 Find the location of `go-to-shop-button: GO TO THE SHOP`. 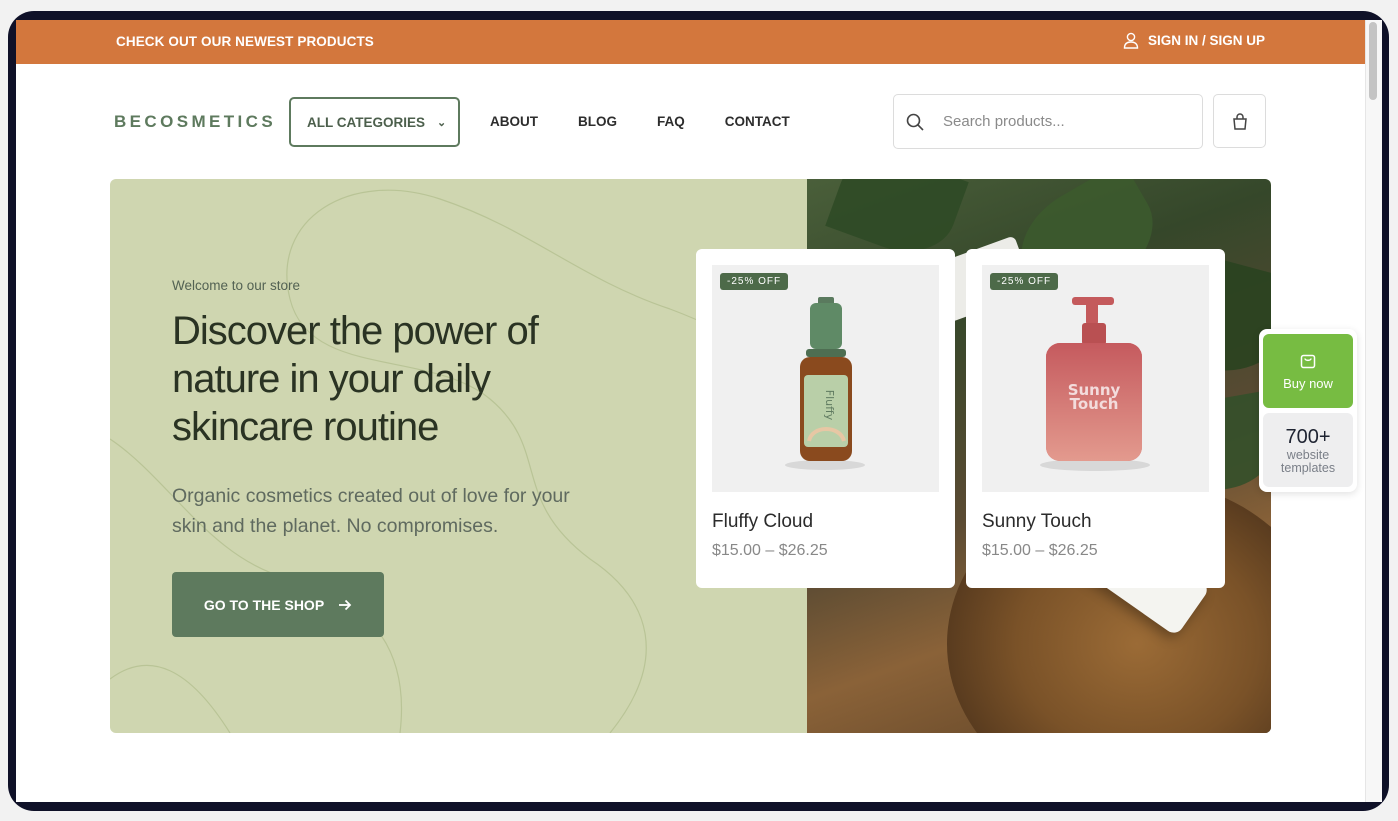

go-to-shop-button: GO TO THE SHOP is located at coordinates (278, 604).